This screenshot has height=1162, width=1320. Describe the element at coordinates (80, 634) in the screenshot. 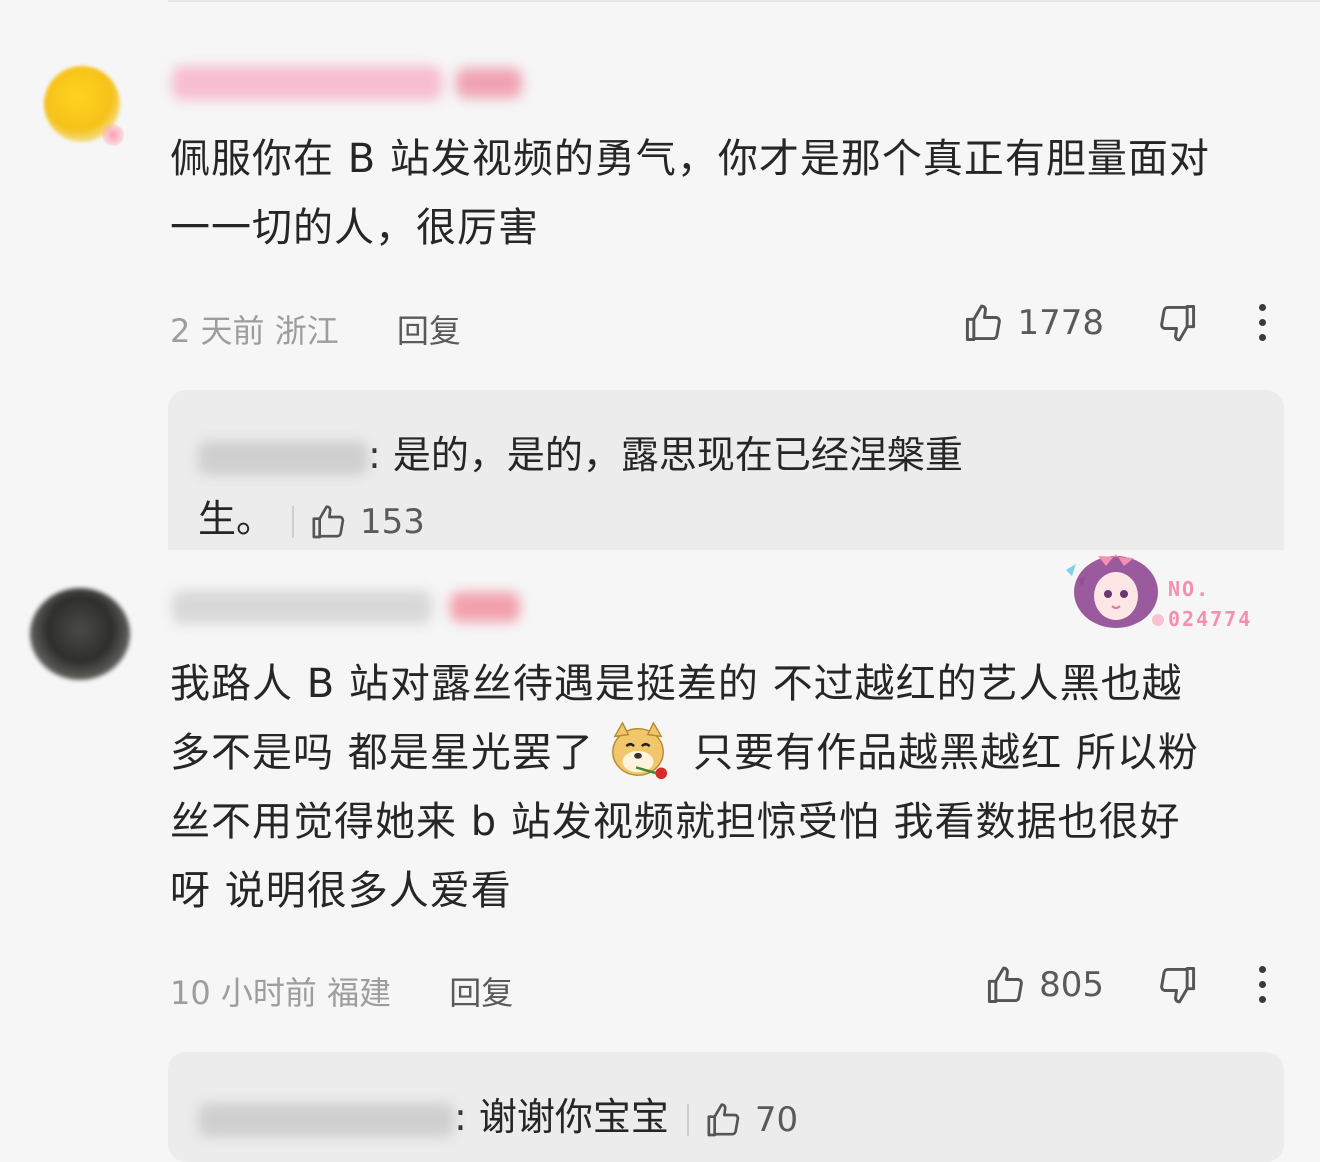

I see `avatar` at that location.